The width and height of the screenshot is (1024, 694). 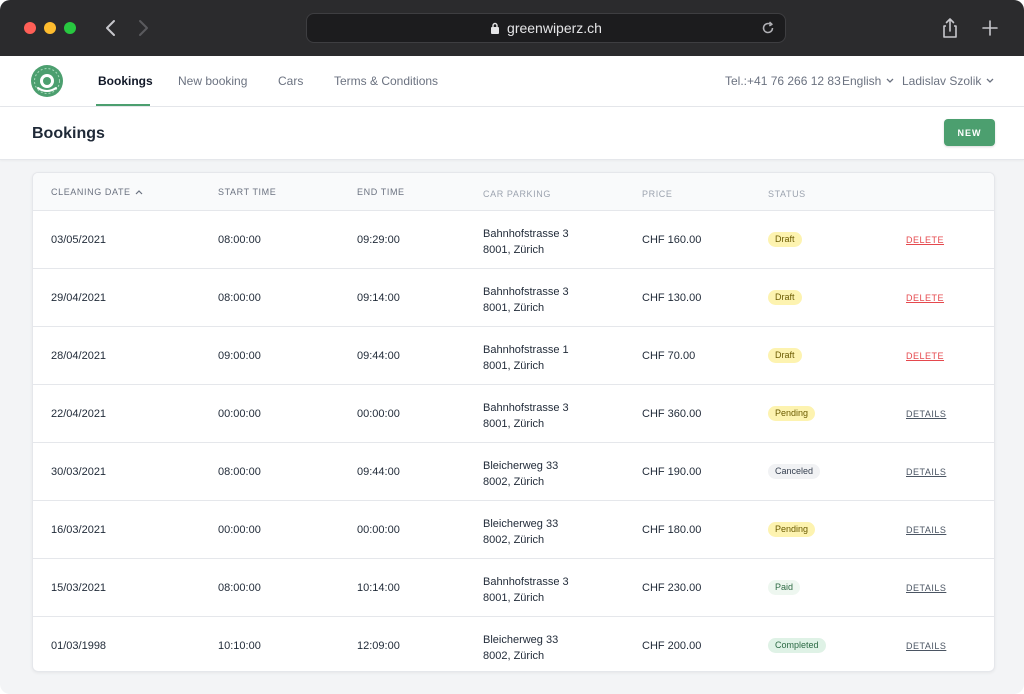 What do you see at coordinates (672, 240) in the screenshot?
I see `cell-price: CHF 160.00` at bounding box center [672, 240].